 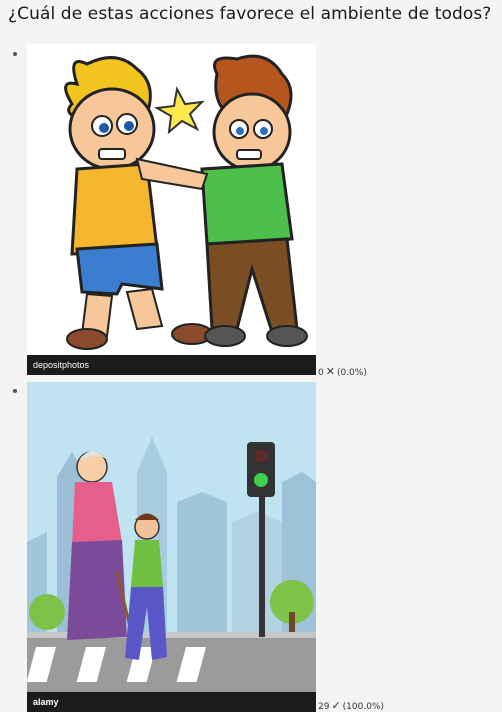 What do you see at coordinates (171, 365) in the screenshot?
I see `watermark-bar: depositphotos` at bounding box center [171, 365].